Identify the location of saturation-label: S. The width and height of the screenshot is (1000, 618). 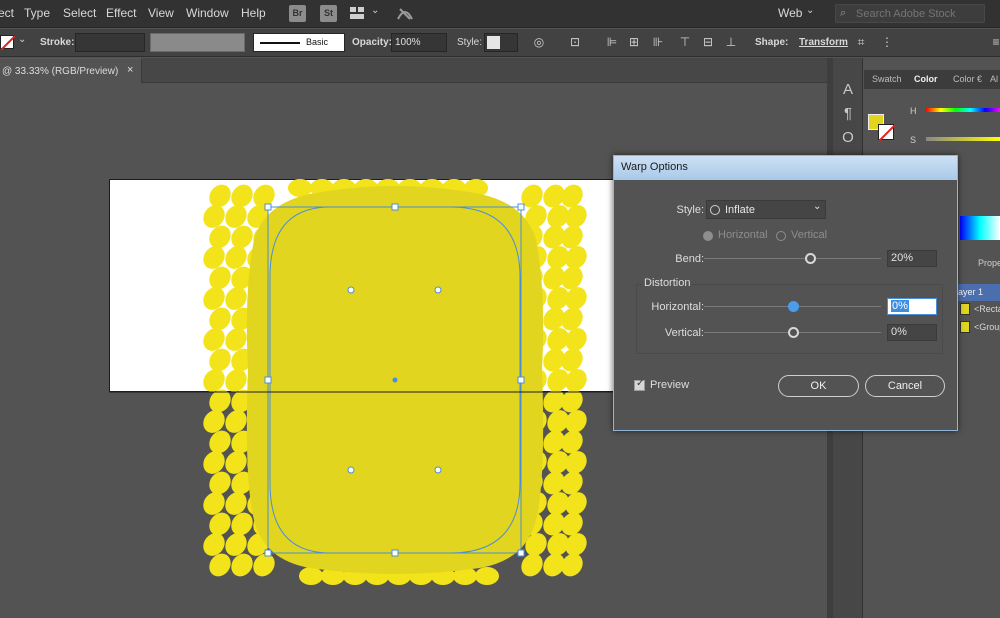
(913, 140).